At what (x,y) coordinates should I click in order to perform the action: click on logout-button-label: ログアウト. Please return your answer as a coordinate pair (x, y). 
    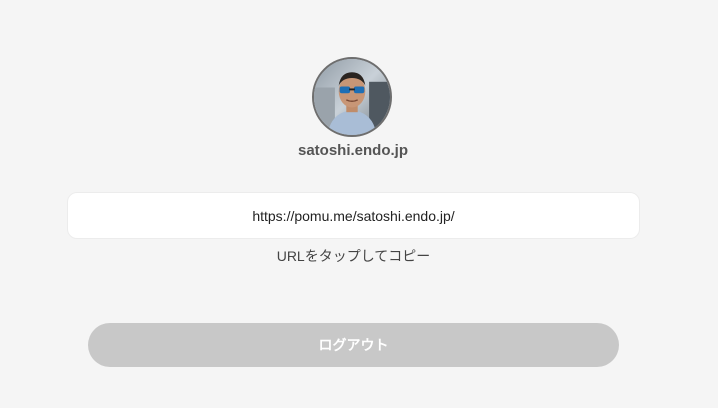
    Looking at the image, I should click on (353, 345).